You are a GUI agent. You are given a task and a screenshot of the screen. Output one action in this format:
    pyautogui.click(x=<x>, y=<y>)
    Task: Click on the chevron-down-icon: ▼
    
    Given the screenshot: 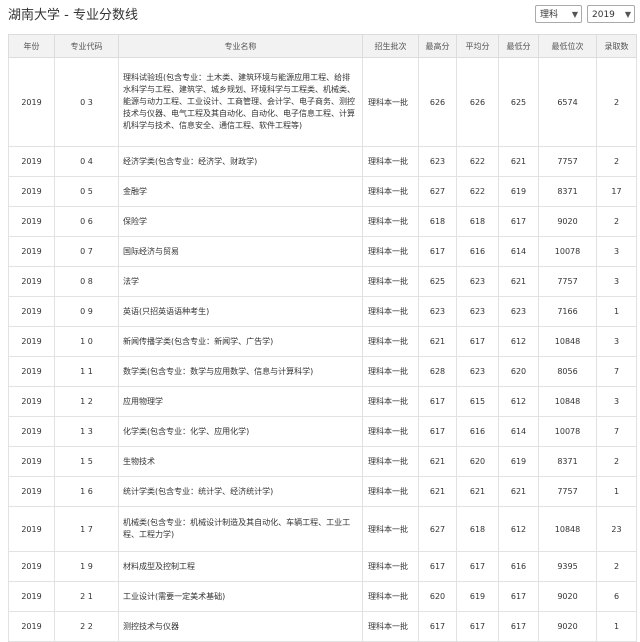 What is the action you would take?
    pyautogui.click(x=574, y=14)
    